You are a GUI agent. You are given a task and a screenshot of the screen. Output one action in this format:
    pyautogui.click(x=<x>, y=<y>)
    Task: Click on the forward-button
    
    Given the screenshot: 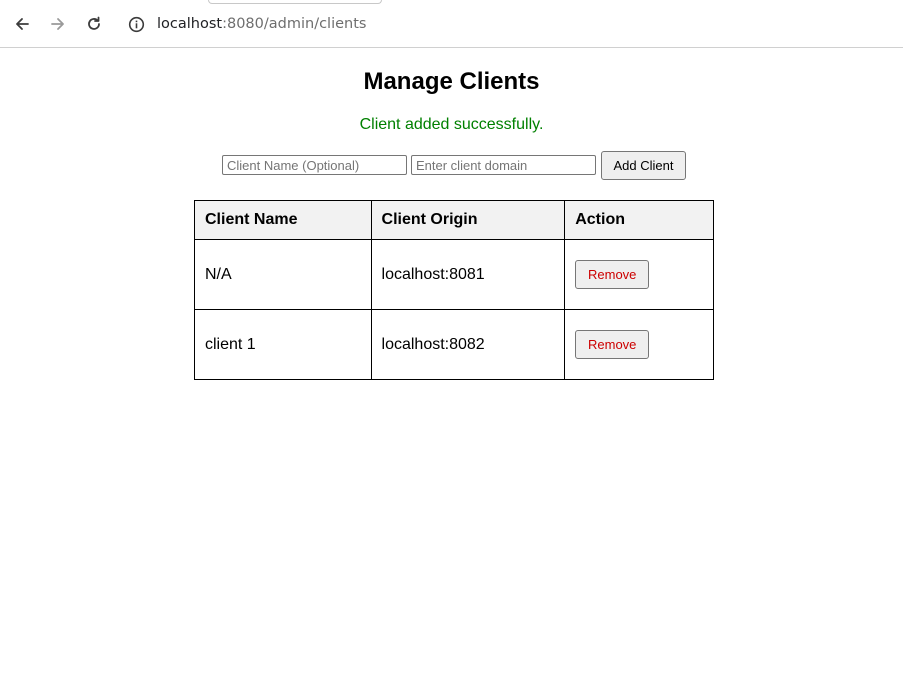 What is the action you would take?
    pyautogui.click(x=58, y=24)
    